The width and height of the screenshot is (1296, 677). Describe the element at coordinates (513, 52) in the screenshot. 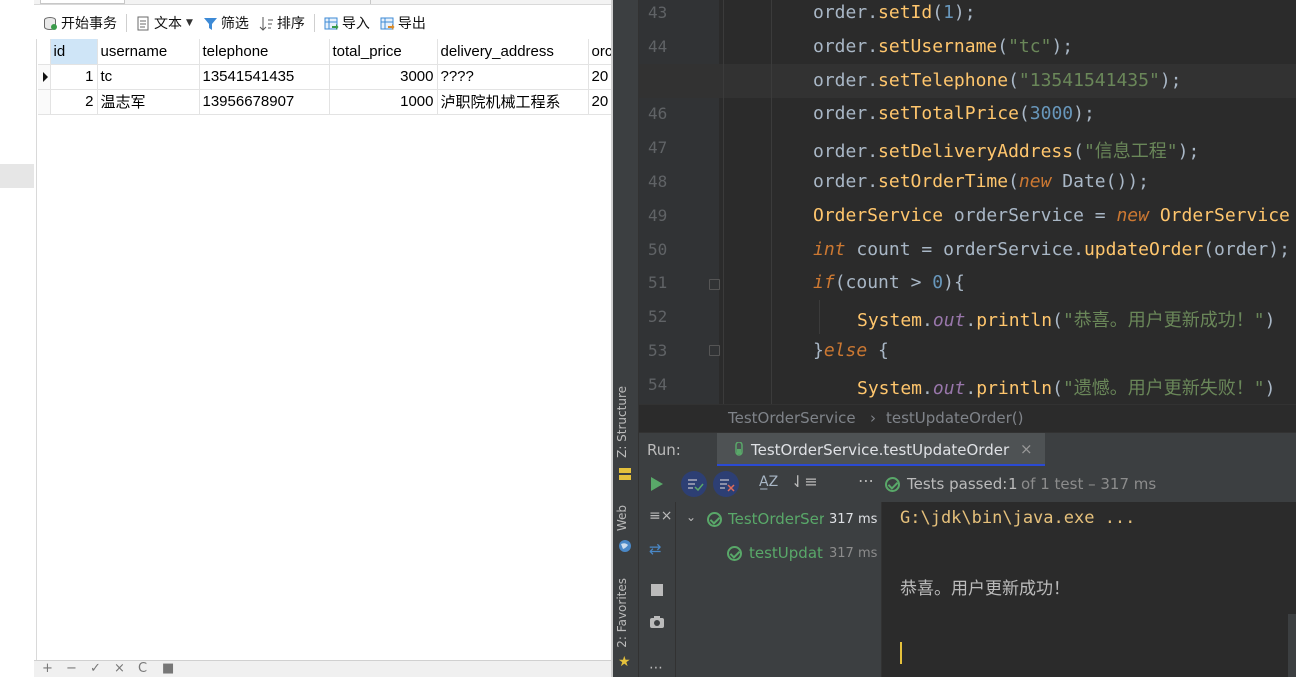

I see `column-header-delivery-address: delivery_address` at that location.